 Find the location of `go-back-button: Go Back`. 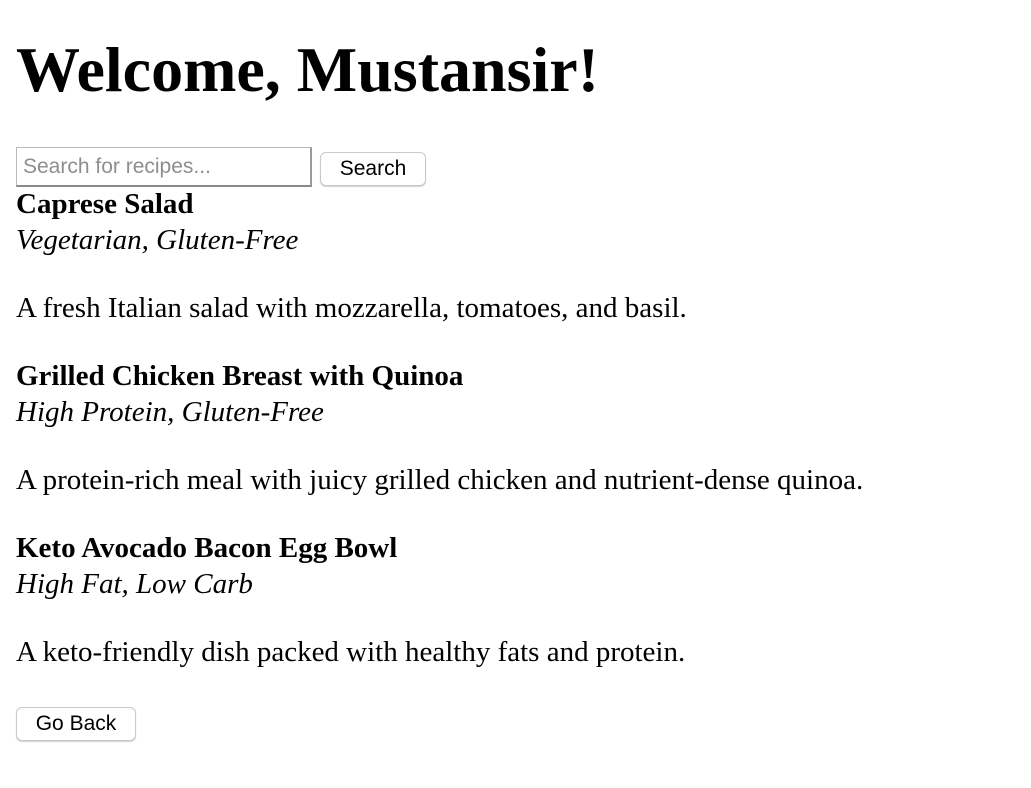

go-back-button: Go Back is located at coordinates (76, 724).